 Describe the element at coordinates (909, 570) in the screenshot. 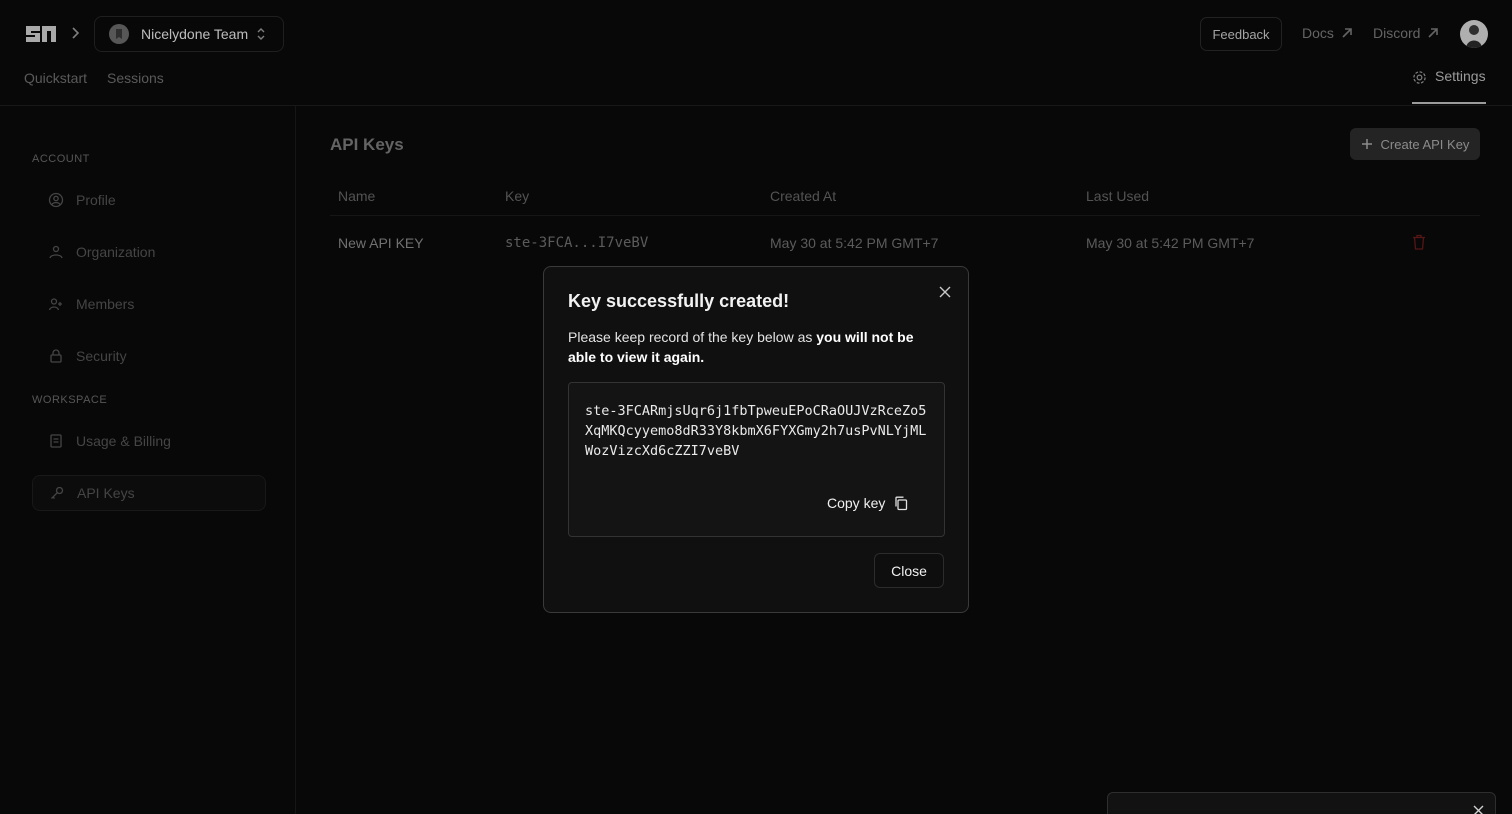

I see `close-button: Close` at that location.